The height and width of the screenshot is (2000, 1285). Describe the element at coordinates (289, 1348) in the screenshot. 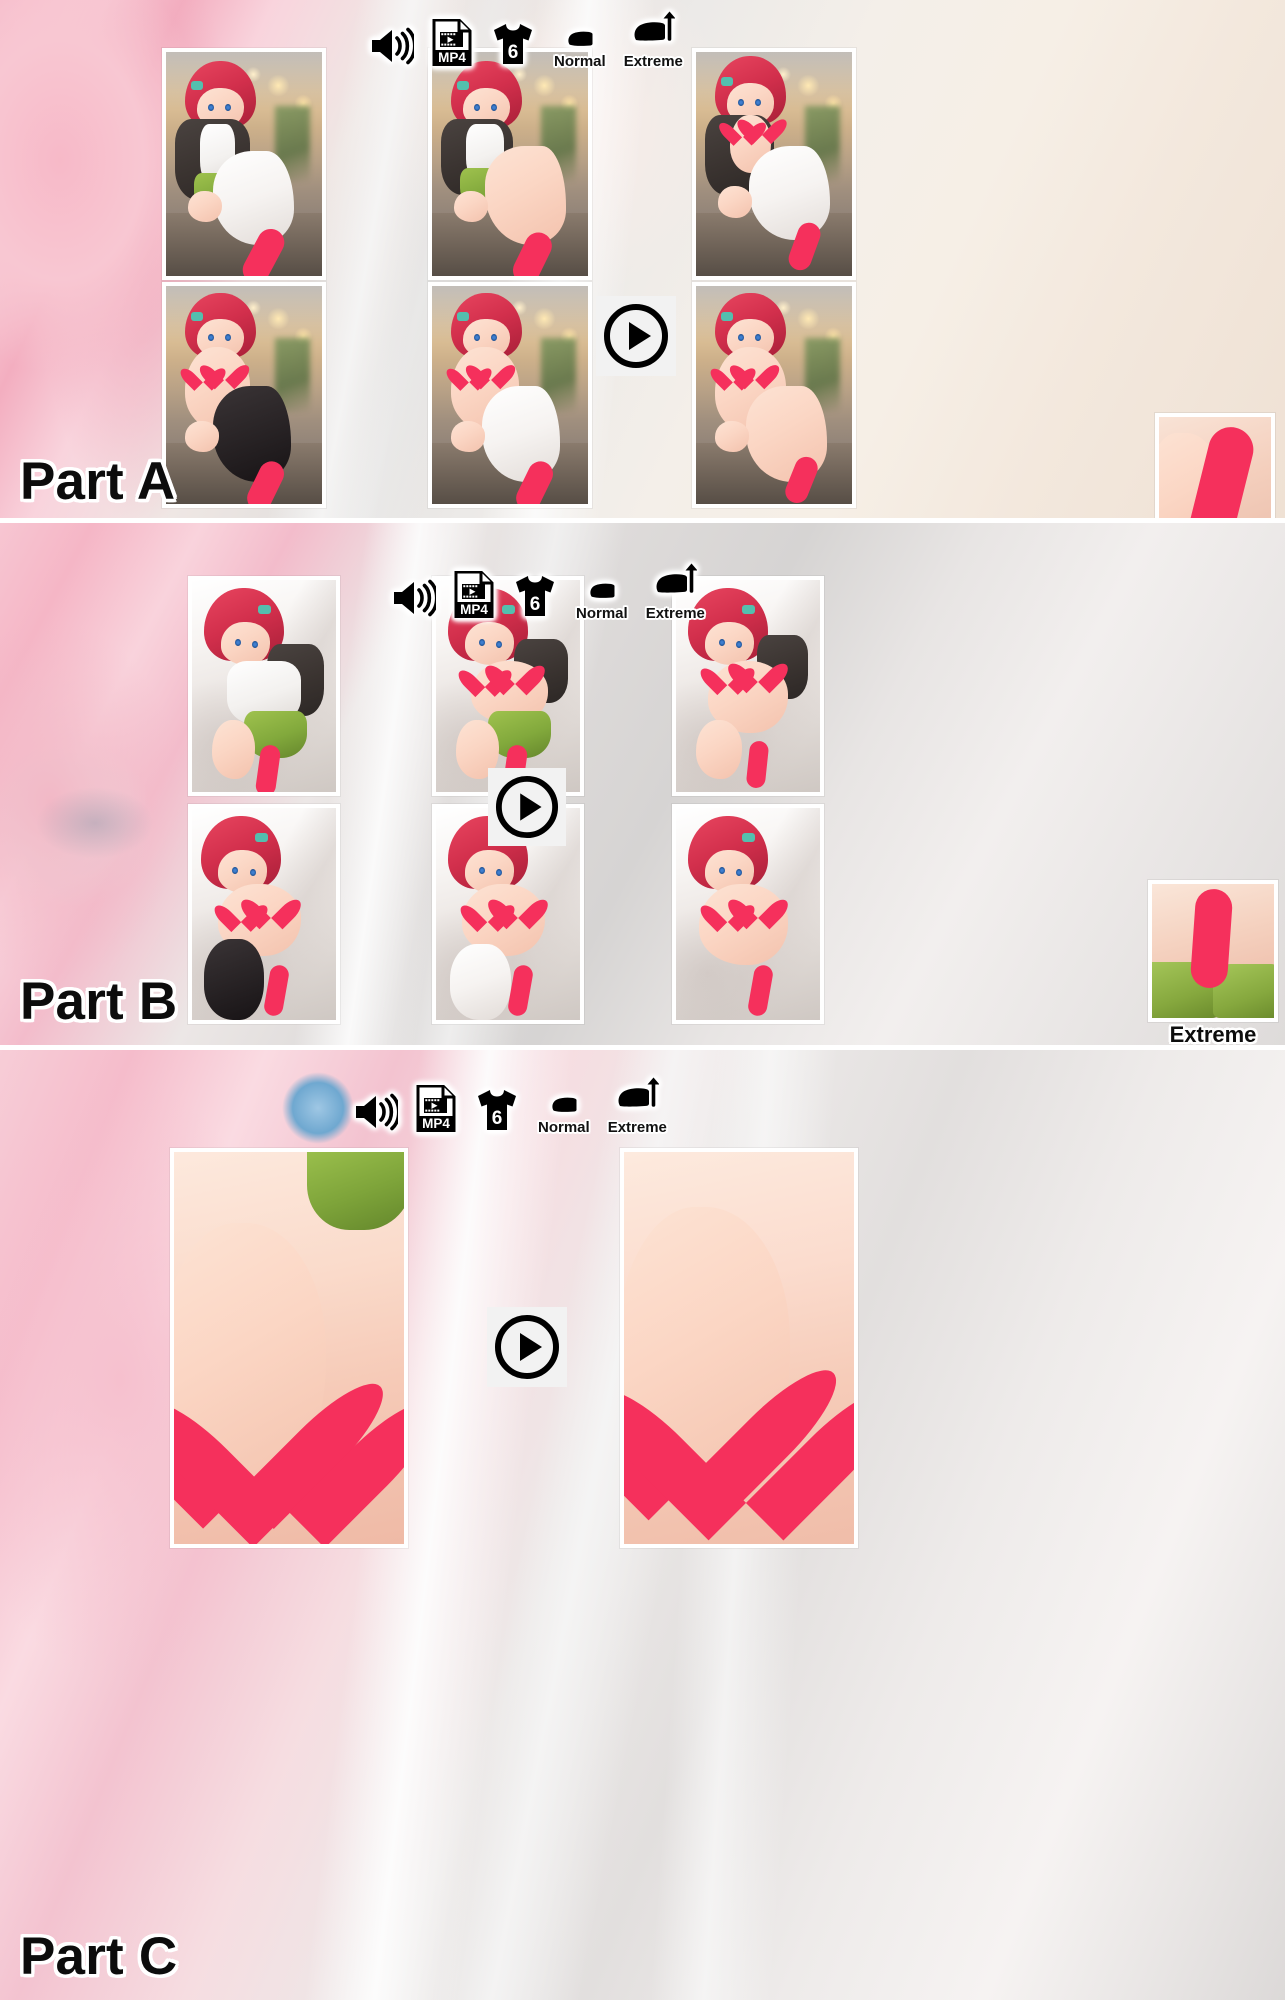

I see `thumbnail-c1` at that location.